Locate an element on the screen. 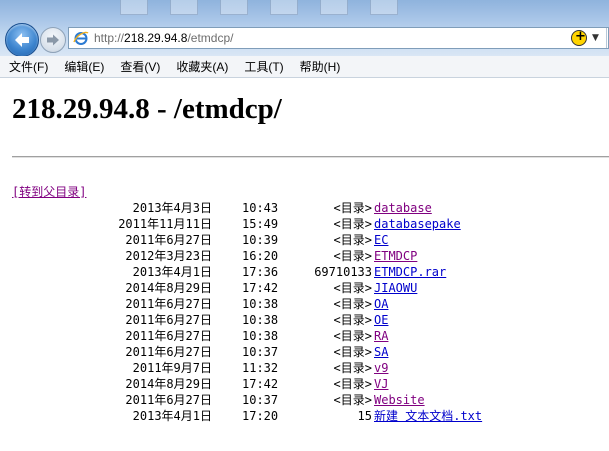  menu-view: 查看(V) is located at coordinates (139, 66).